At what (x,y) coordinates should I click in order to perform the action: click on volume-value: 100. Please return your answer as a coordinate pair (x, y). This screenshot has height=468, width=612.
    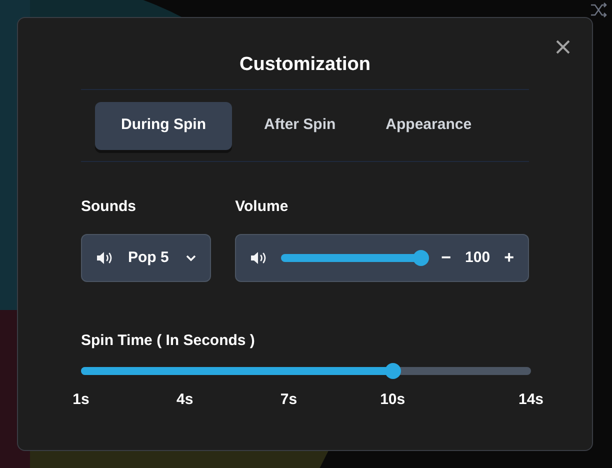
    Looking at the image, I should click on (477, 258).